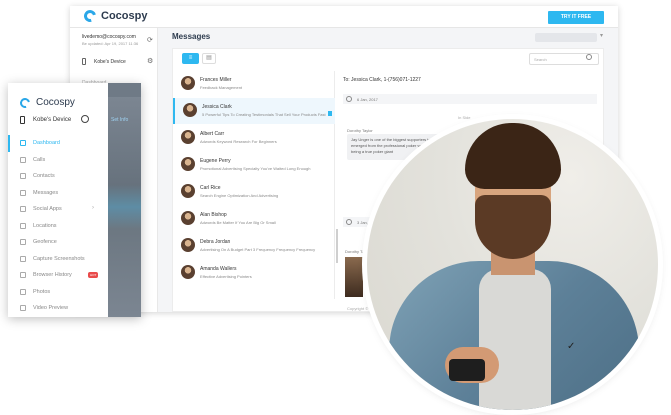  What do you see at coordinates (23, 192) in the screenshot?
I see `message-icon` at bounding box center [23, 192].